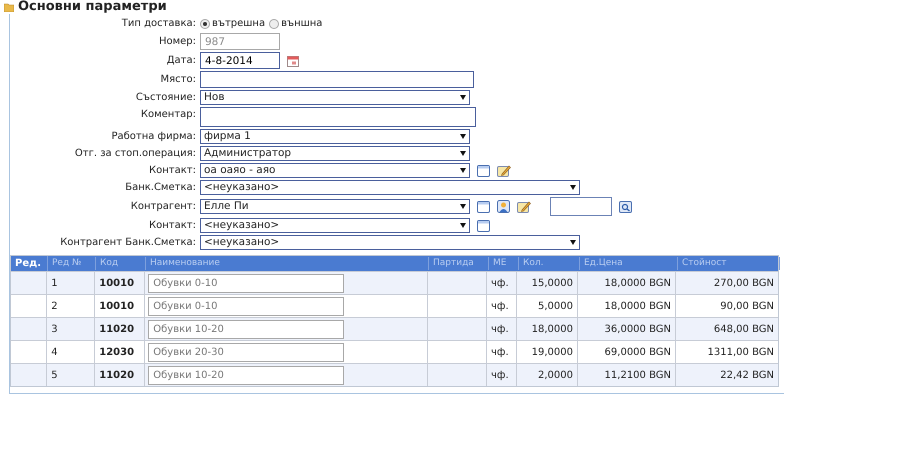  I want to click on table-cell: 11,2100 BGN, so click(627, 375).